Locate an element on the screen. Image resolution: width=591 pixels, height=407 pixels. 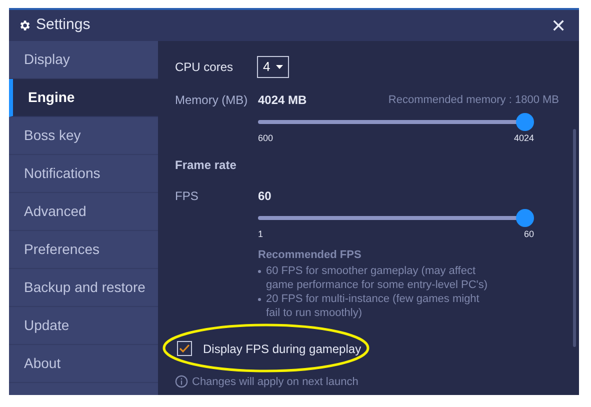
sidebar-item: About is located at coordinates (83, 364).